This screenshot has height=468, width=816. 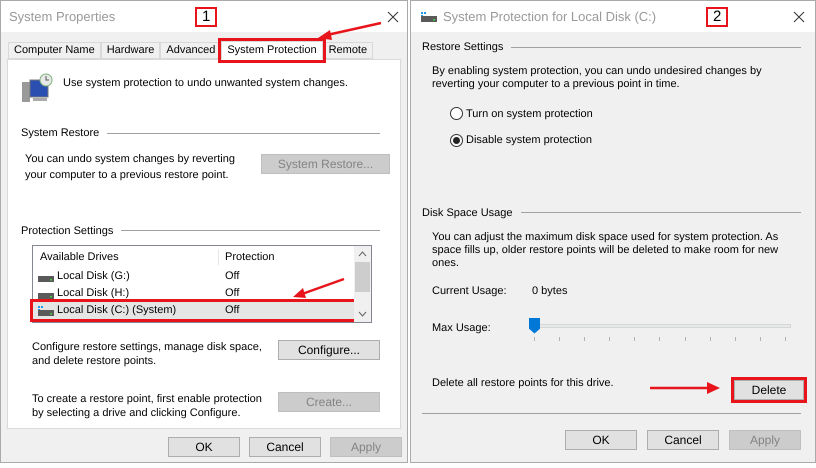 What do you see at coordinates (193, 310) in the screenshot?
I see `drive-row: Local Disk (C:) (System) Off` at bounding box center [193, 310].